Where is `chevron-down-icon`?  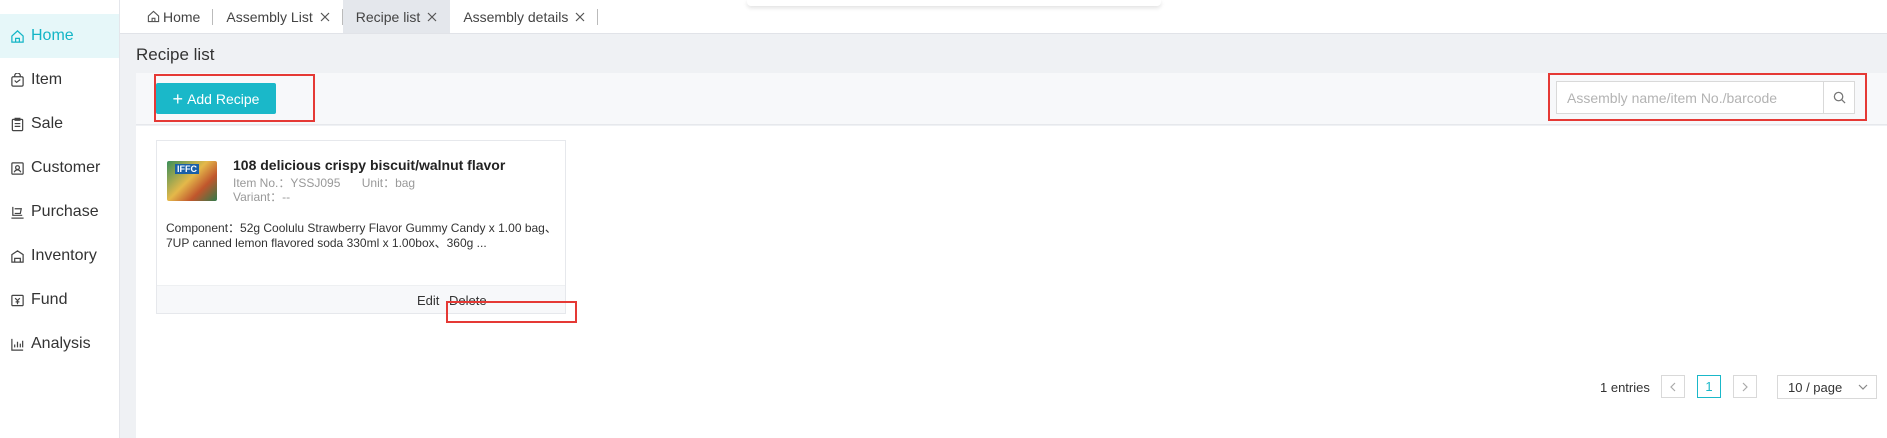 chevron-down-icon is located at coordinates (1863, 387).